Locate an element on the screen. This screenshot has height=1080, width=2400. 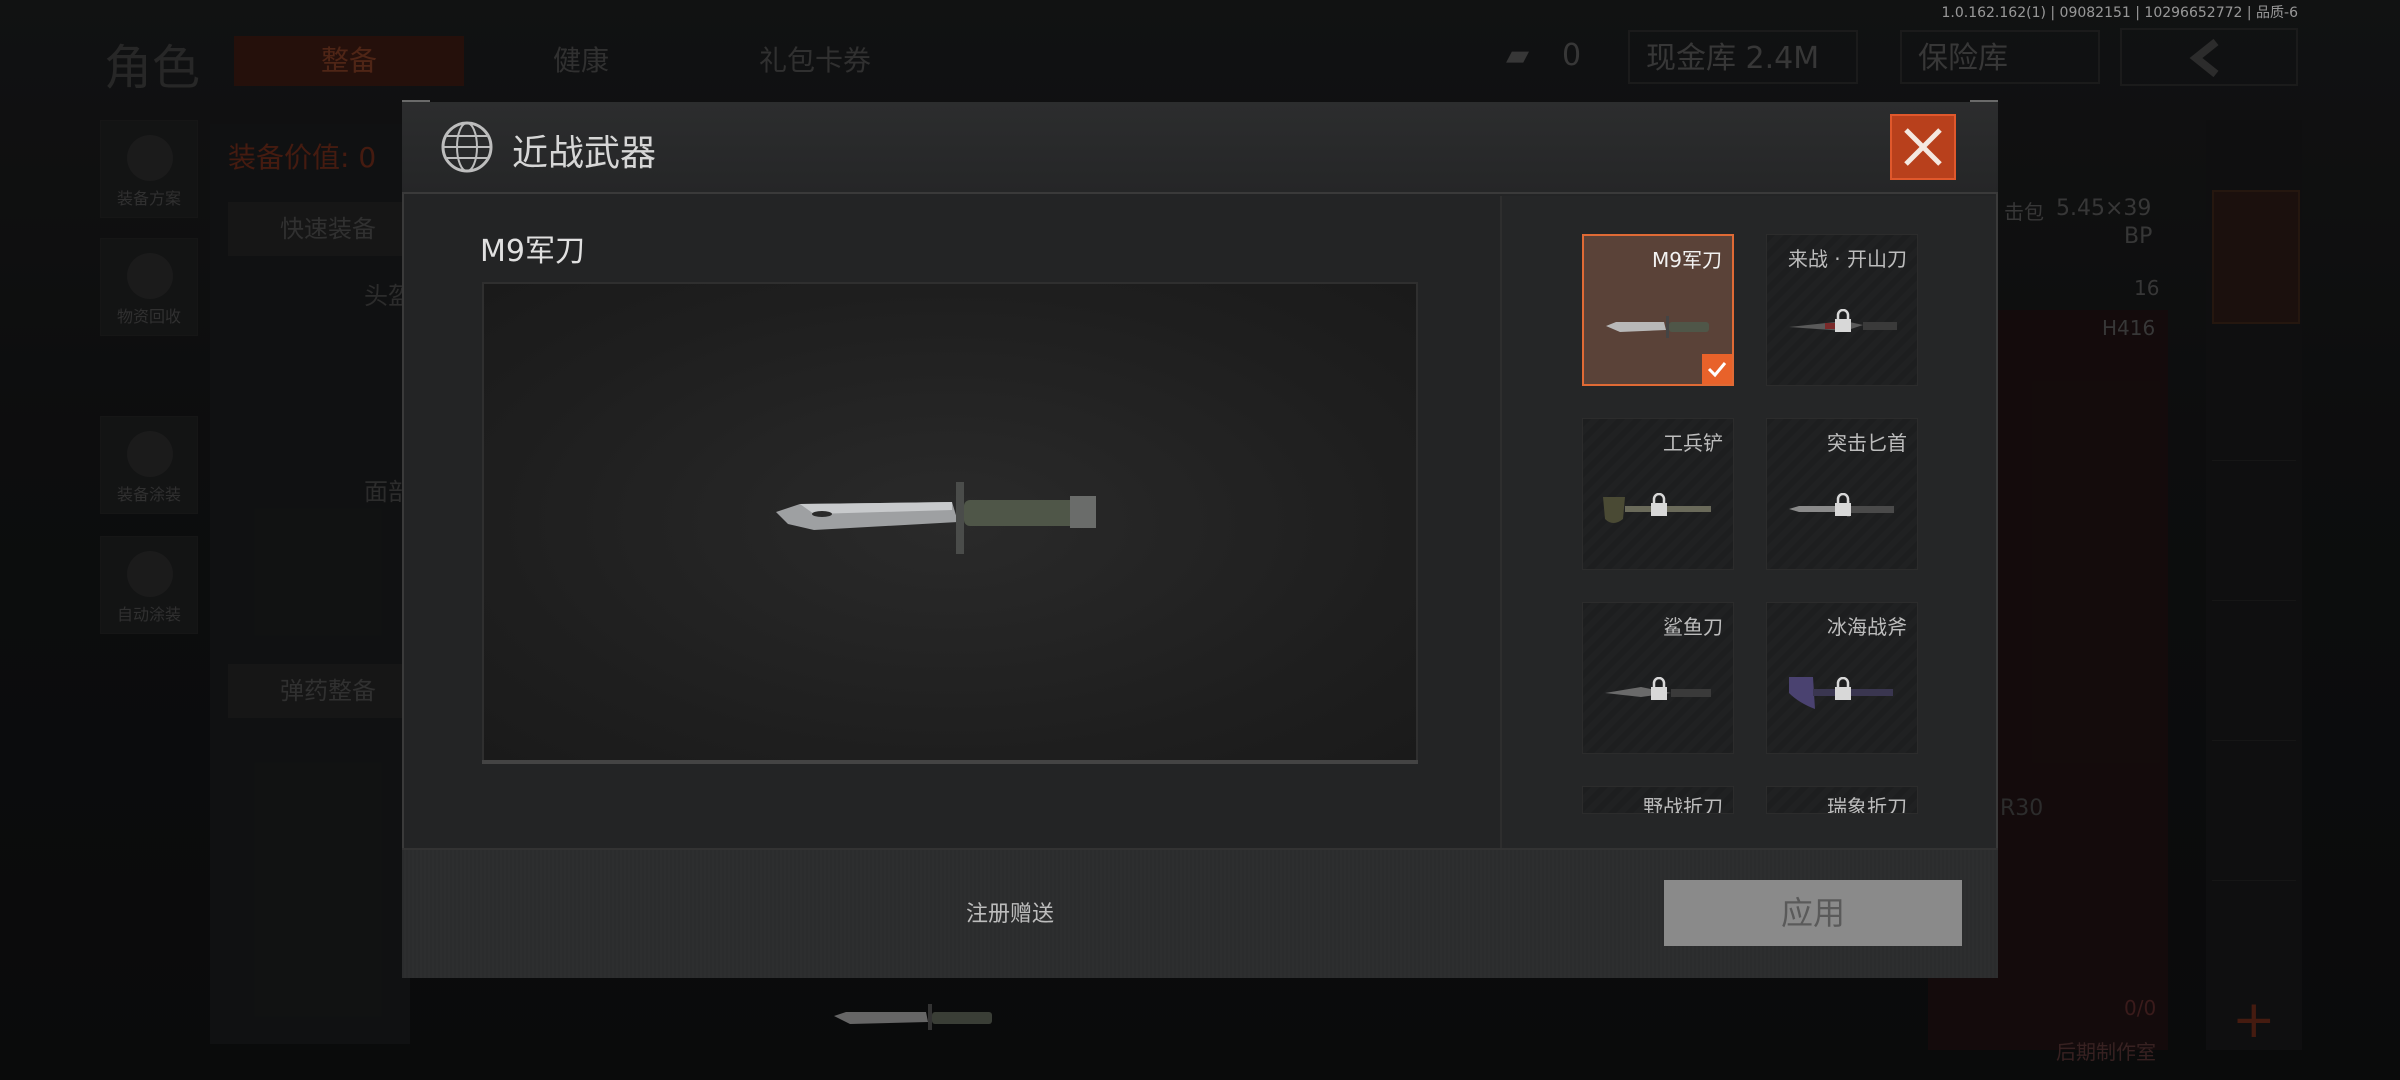
preview-base is located at coordinates (950, 762).